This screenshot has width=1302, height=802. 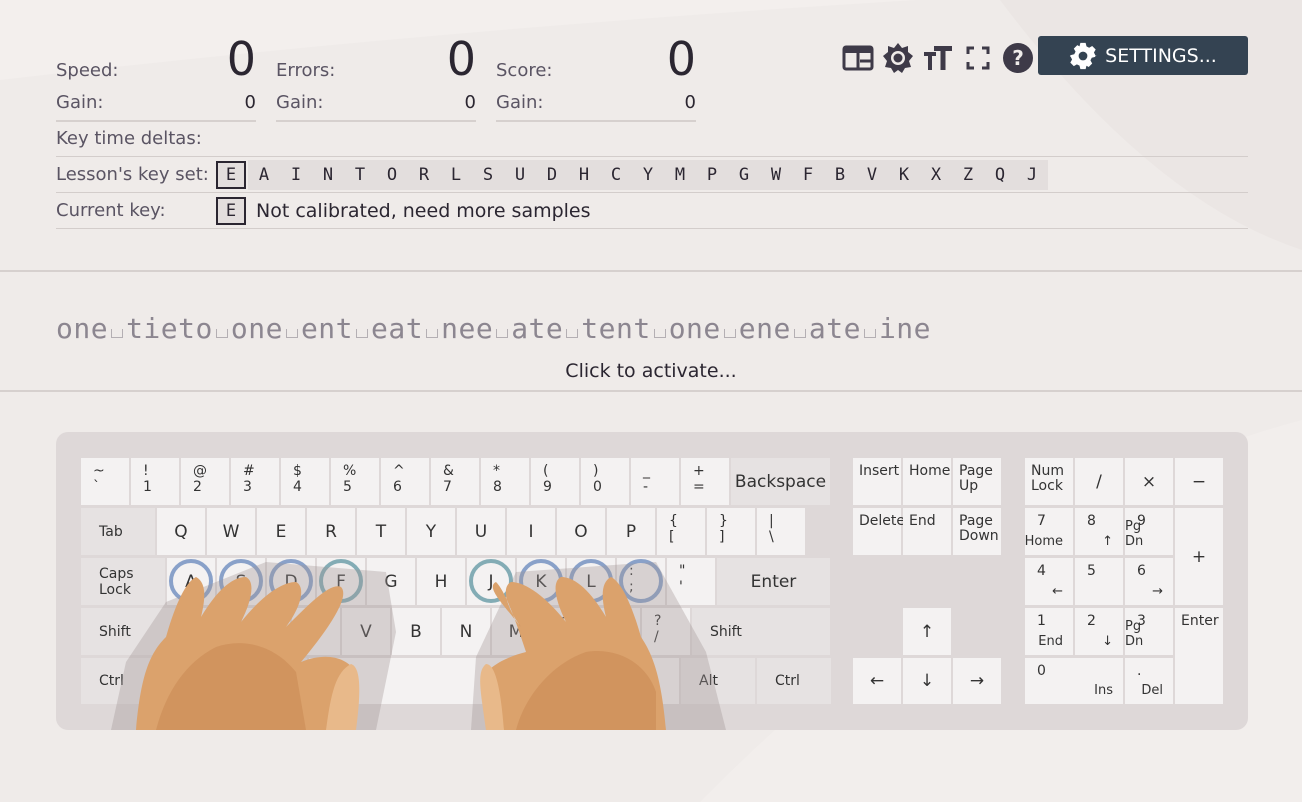 What do you see at coordinates (305, 481) in the screenshot?
I see `key-4: $4` at bounding box center [305, 481].